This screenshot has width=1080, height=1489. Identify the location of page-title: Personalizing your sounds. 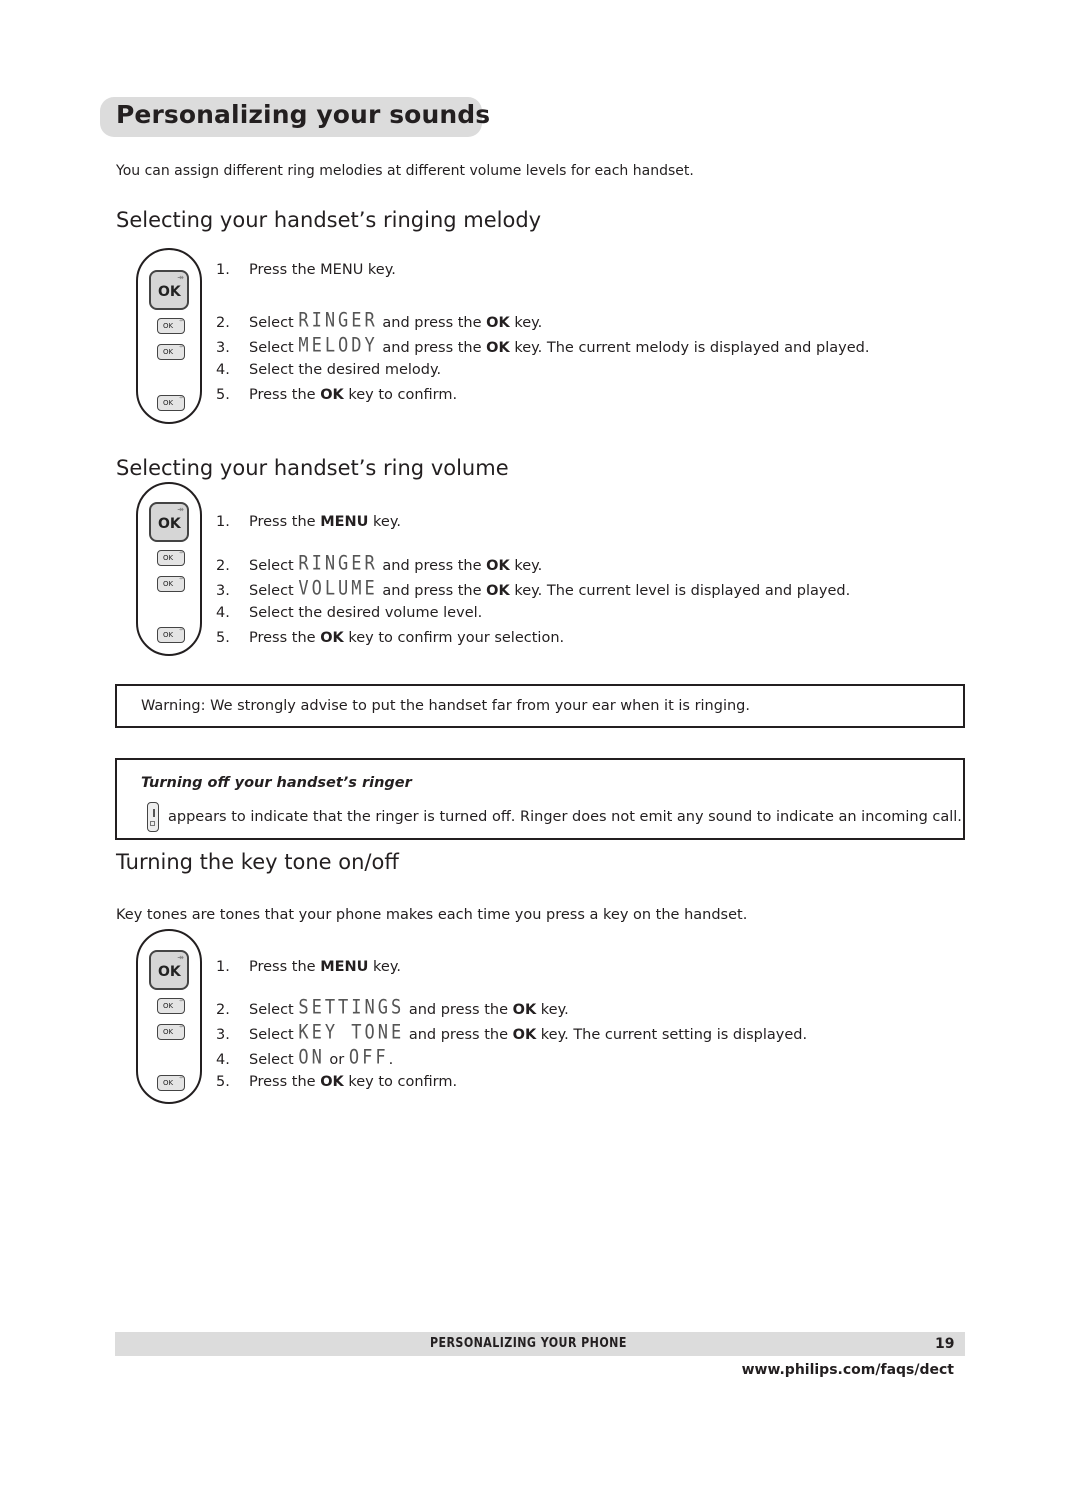
(303, 114).